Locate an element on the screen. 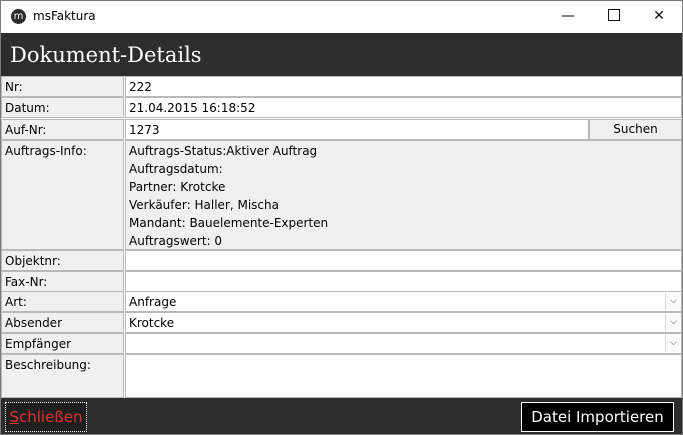 The height and width of the screenshot is (435, 683). row-art: Art: Anfrage ⌵ is located at coordinates (341, 301).